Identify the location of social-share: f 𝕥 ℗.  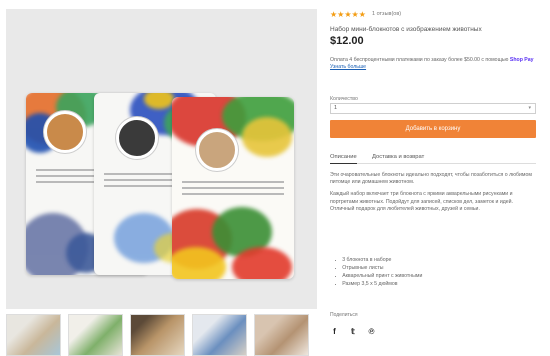
(355, 328).